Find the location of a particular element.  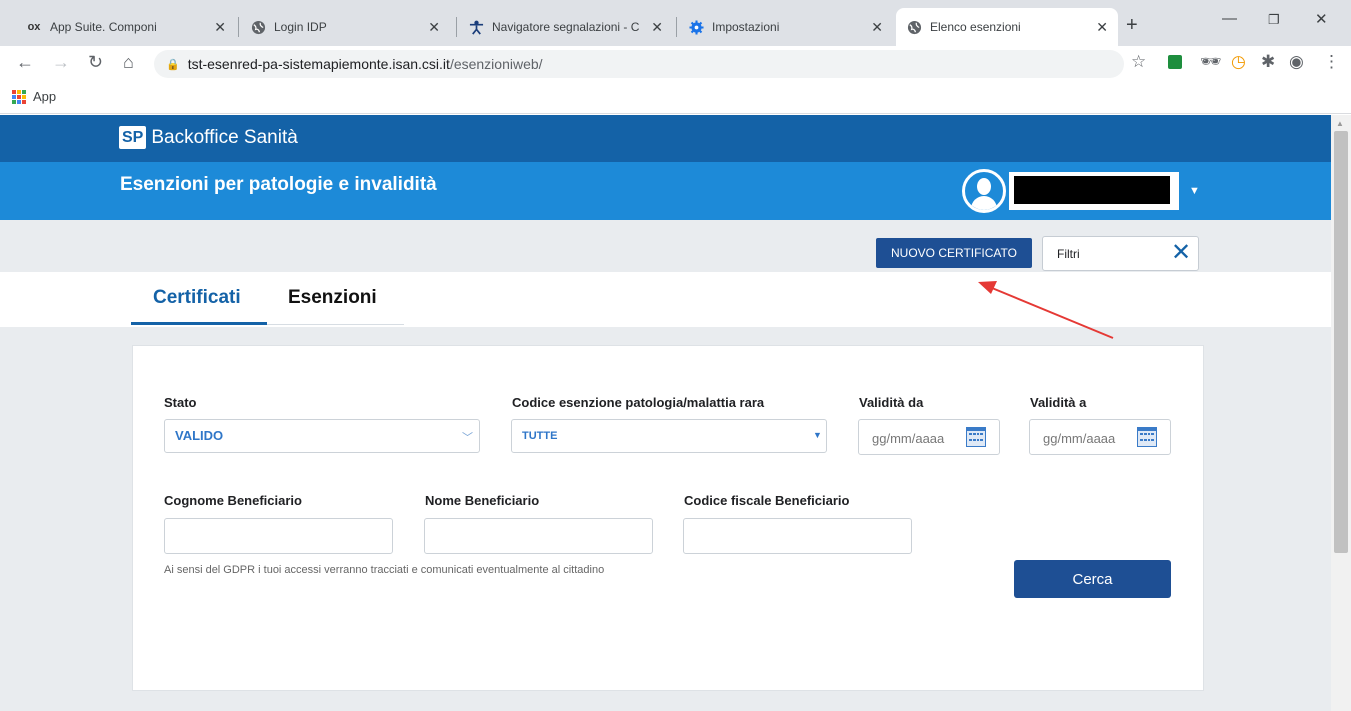

browser-tab-elenco-esenzioni: Elenco esenzioni ✕ is located at coordinates (1007, 27).